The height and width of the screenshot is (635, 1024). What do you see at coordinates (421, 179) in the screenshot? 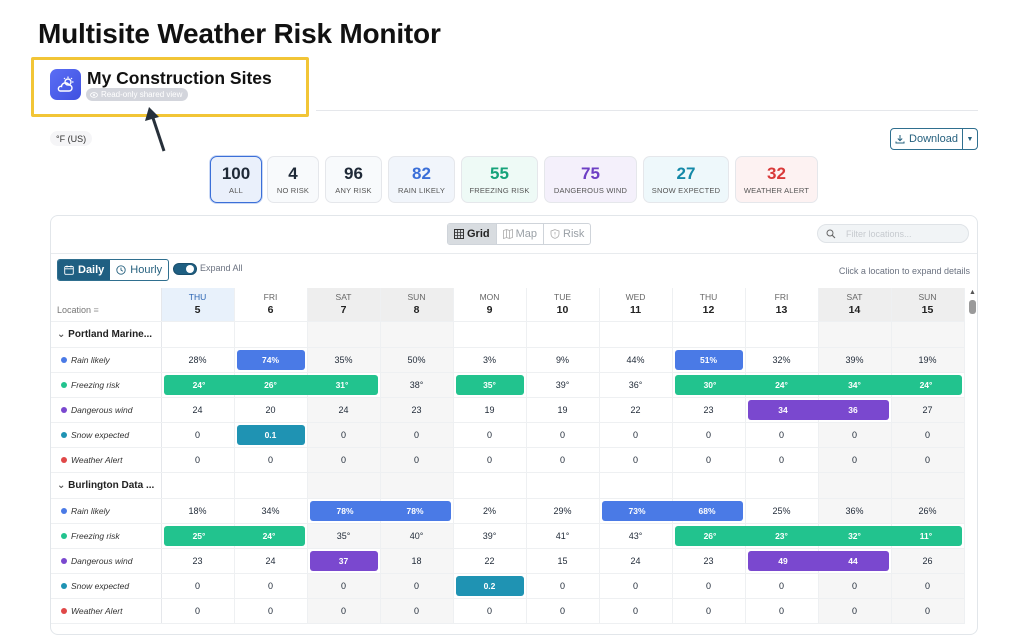
I see `summary-card-rain-likely: 82 RAIN LIKELY` at bounding box center [421, 179].